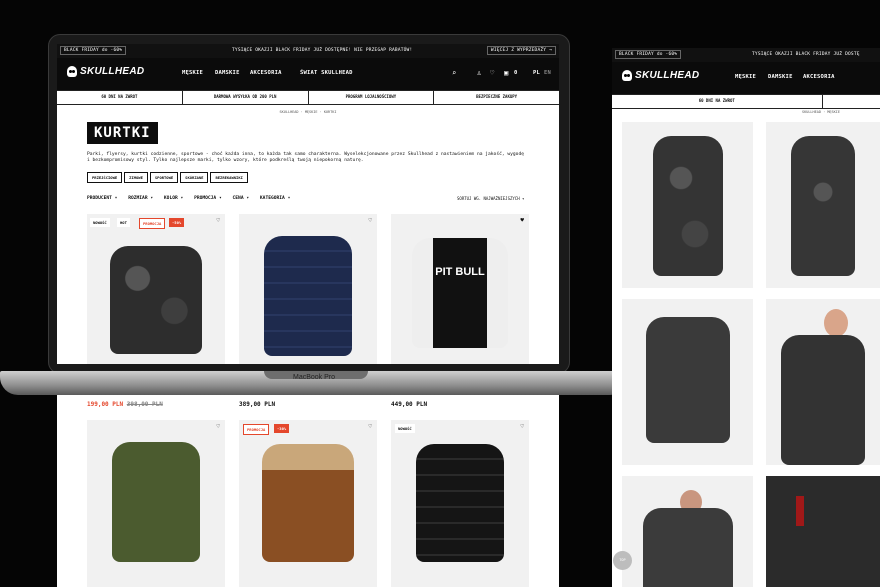 The image size is (880, 587). Describe the element at coordinates (123, 222) in the screenshot. I see `tag-hot: HOT` at that location.